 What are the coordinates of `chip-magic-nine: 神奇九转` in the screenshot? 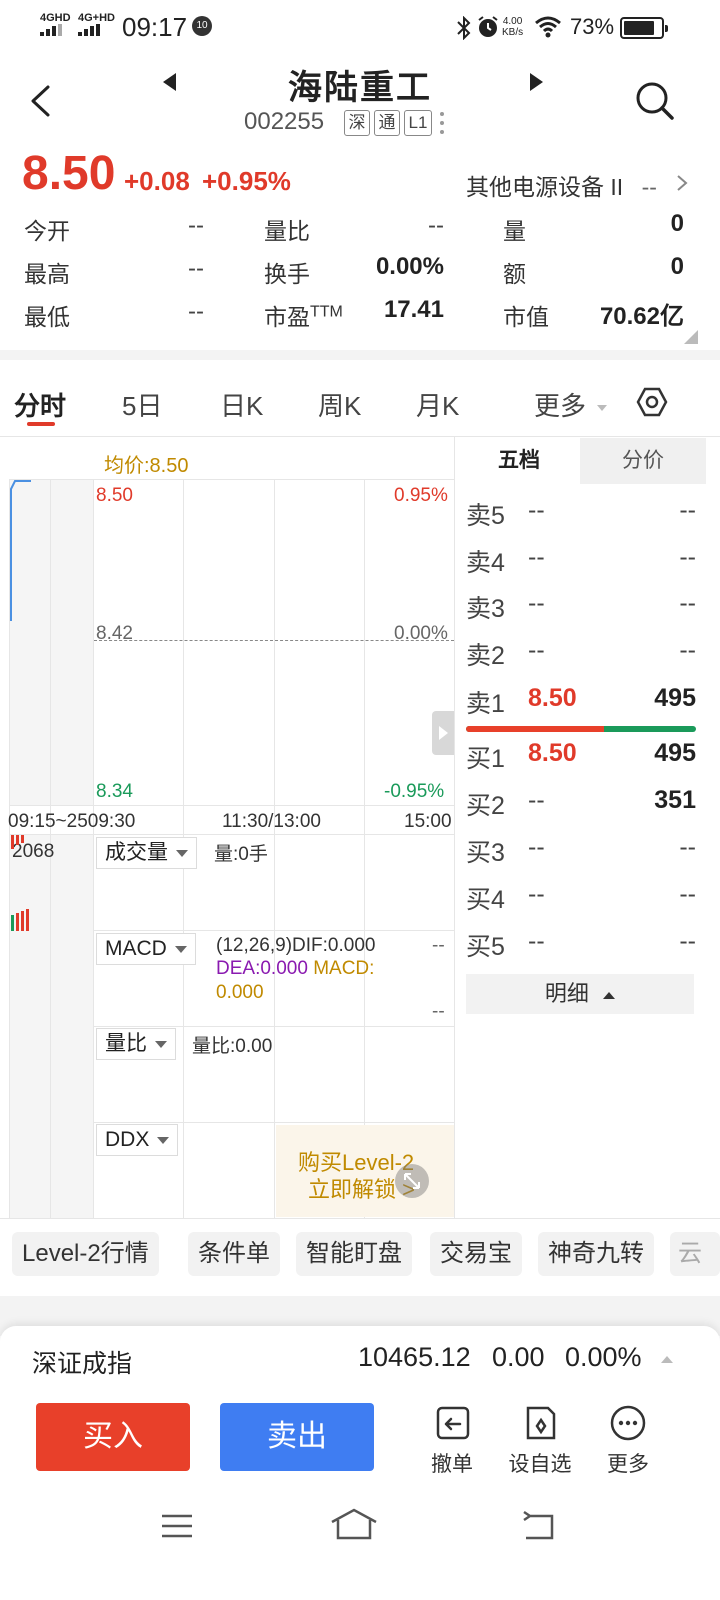 It's located at (596, 1254).